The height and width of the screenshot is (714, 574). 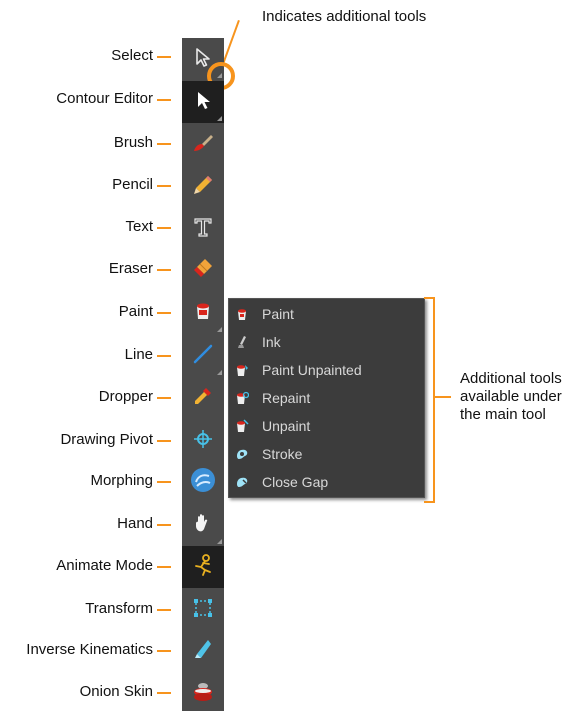 I want to click on stroke-icon, so click(x=242, y=454).